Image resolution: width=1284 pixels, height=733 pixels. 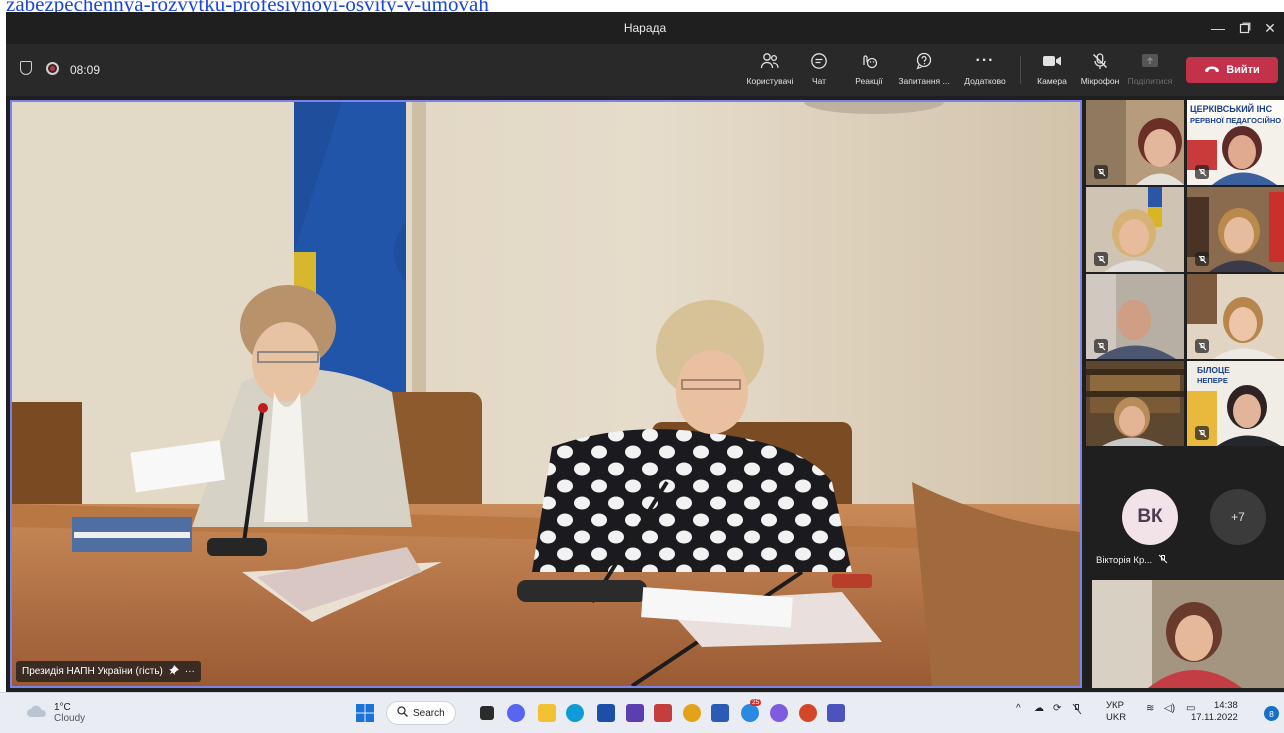 What do you see at coordinates (1212, 380) in the screenshot?
I see `tile-sign-bottom: НЕПЕРЕ` at bounding box center [1212, 380].